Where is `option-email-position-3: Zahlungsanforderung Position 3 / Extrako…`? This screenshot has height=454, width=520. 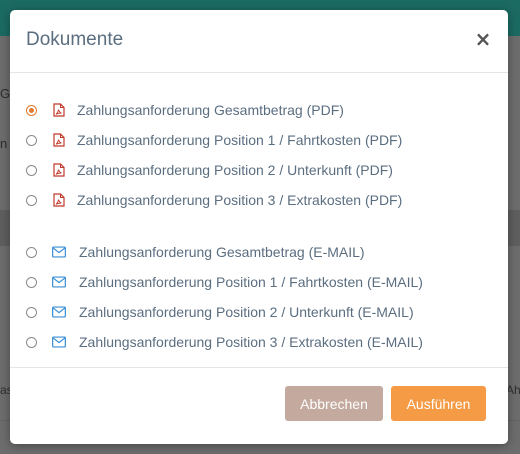
option-email-position-3: Zahlungsanforderung Position 3 / Extrako… is located at coordinates (224, 342).